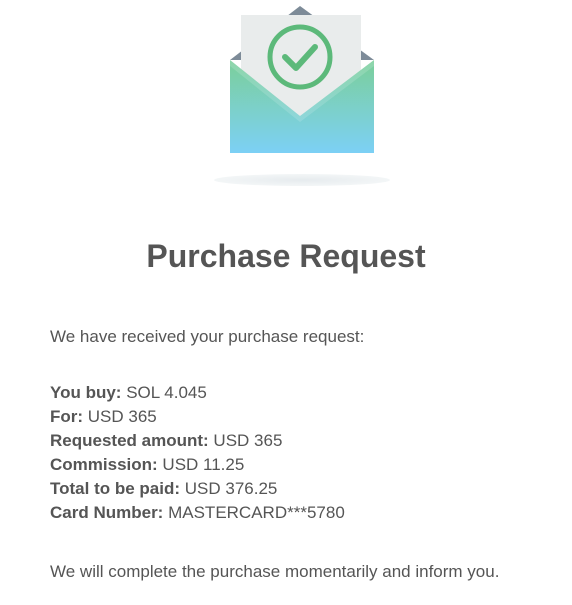 The image size is (572, 605). Describe the element at coordinates (104, 464) in the screenshot. I see `detail-label: Commission:` at that location.